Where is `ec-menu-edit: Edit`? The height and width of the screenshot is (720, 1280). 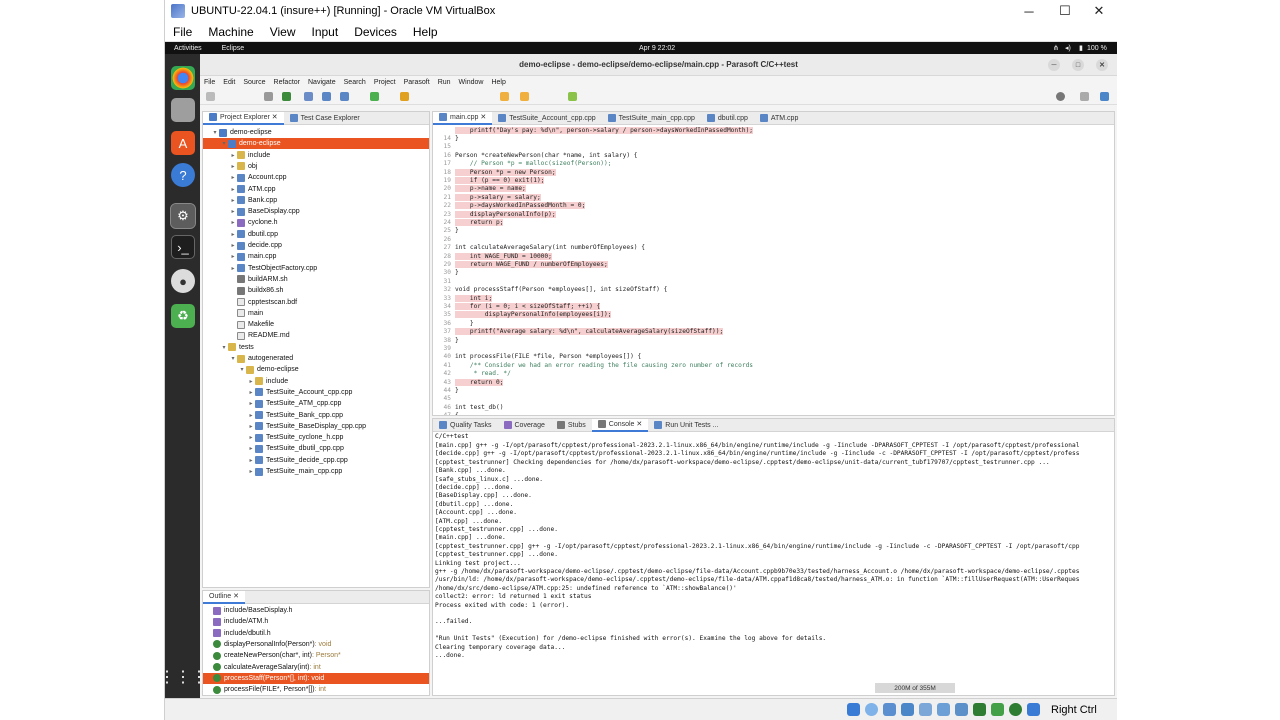
ec-menu-edit: Edit is located at coordinates (229, 82).